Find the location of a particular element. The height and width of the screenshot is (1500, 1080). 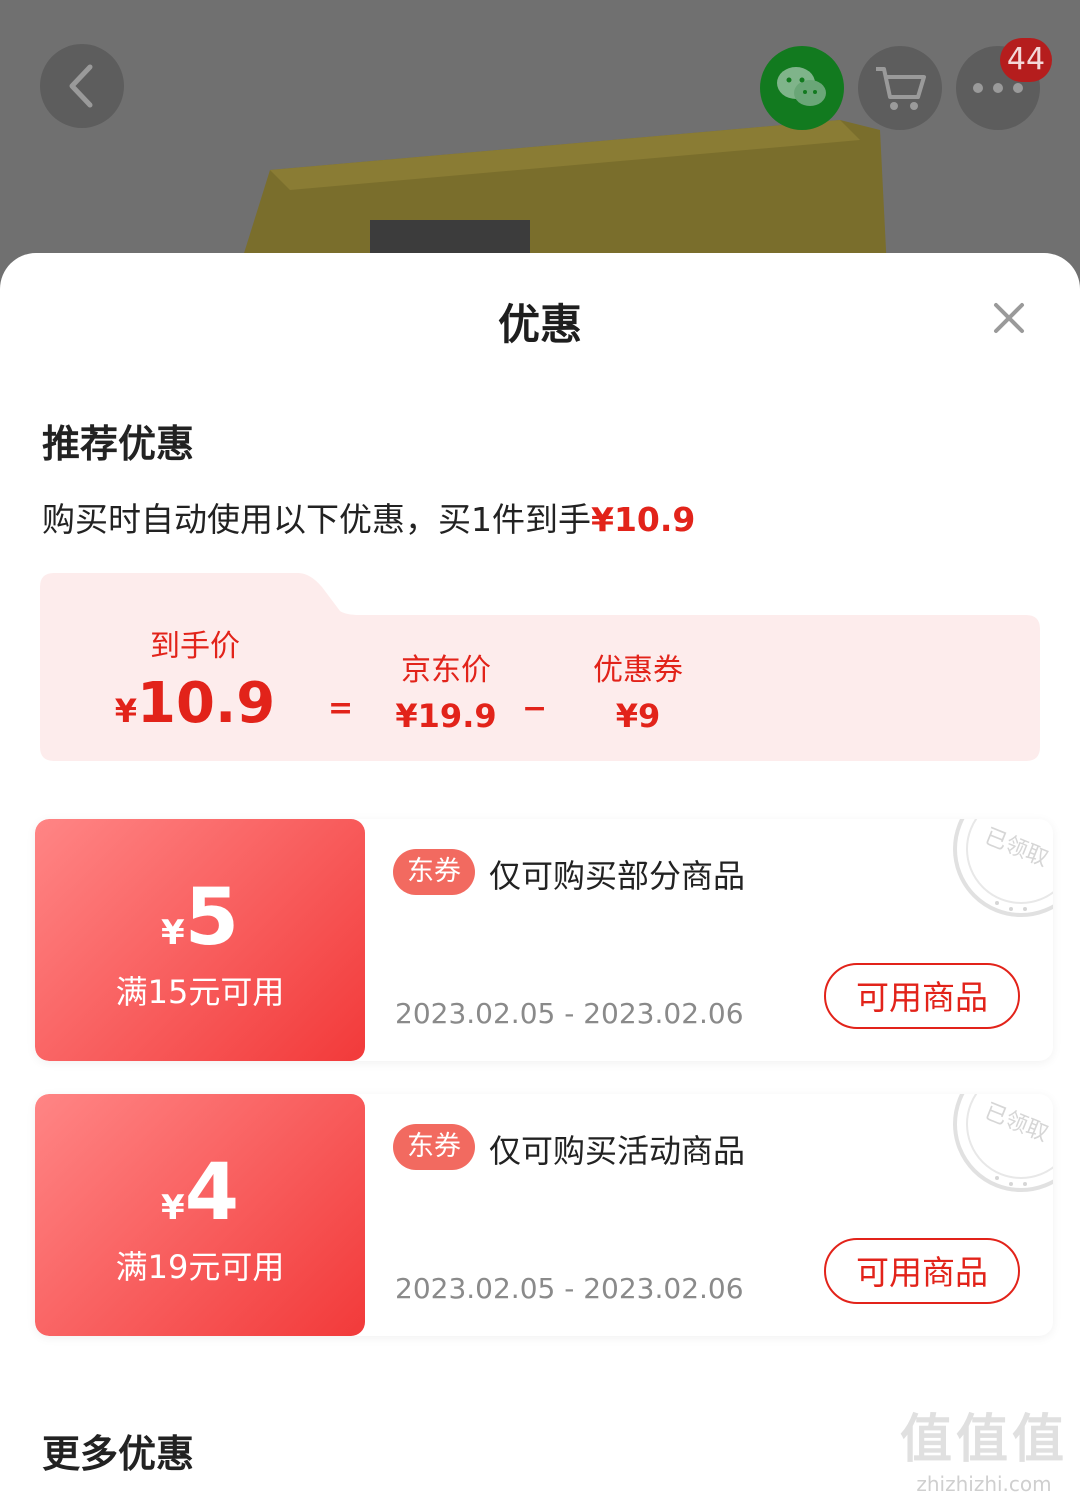

final-price-number: 10.9 is located at coordinates (206, 703).